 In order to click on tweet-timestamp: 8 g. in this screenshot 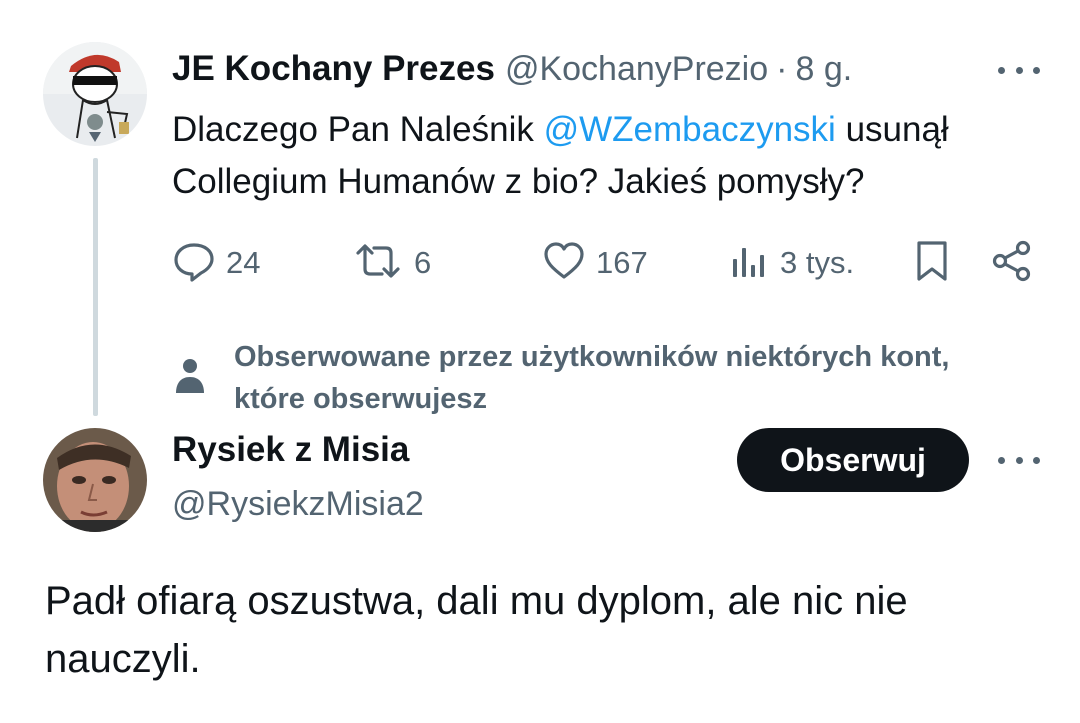, I will do `click(823, 69)`.